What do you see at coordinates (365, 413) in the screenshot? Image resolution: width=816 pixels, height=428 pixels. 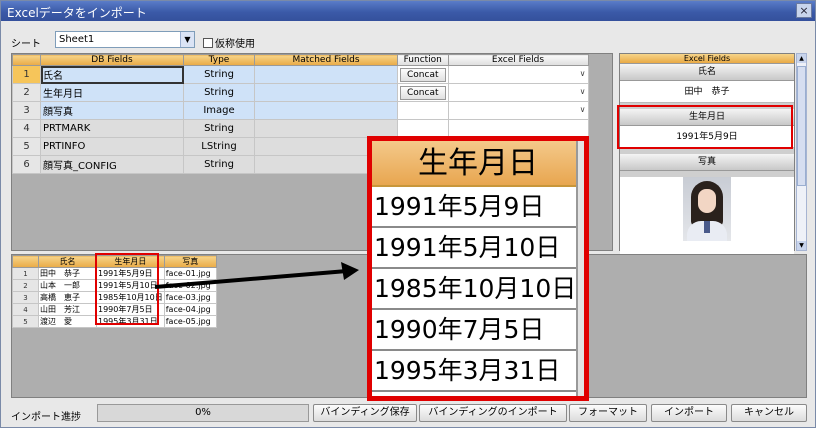 I see `save-binding-button: バインディング保存` at bounding box center [365, 413].